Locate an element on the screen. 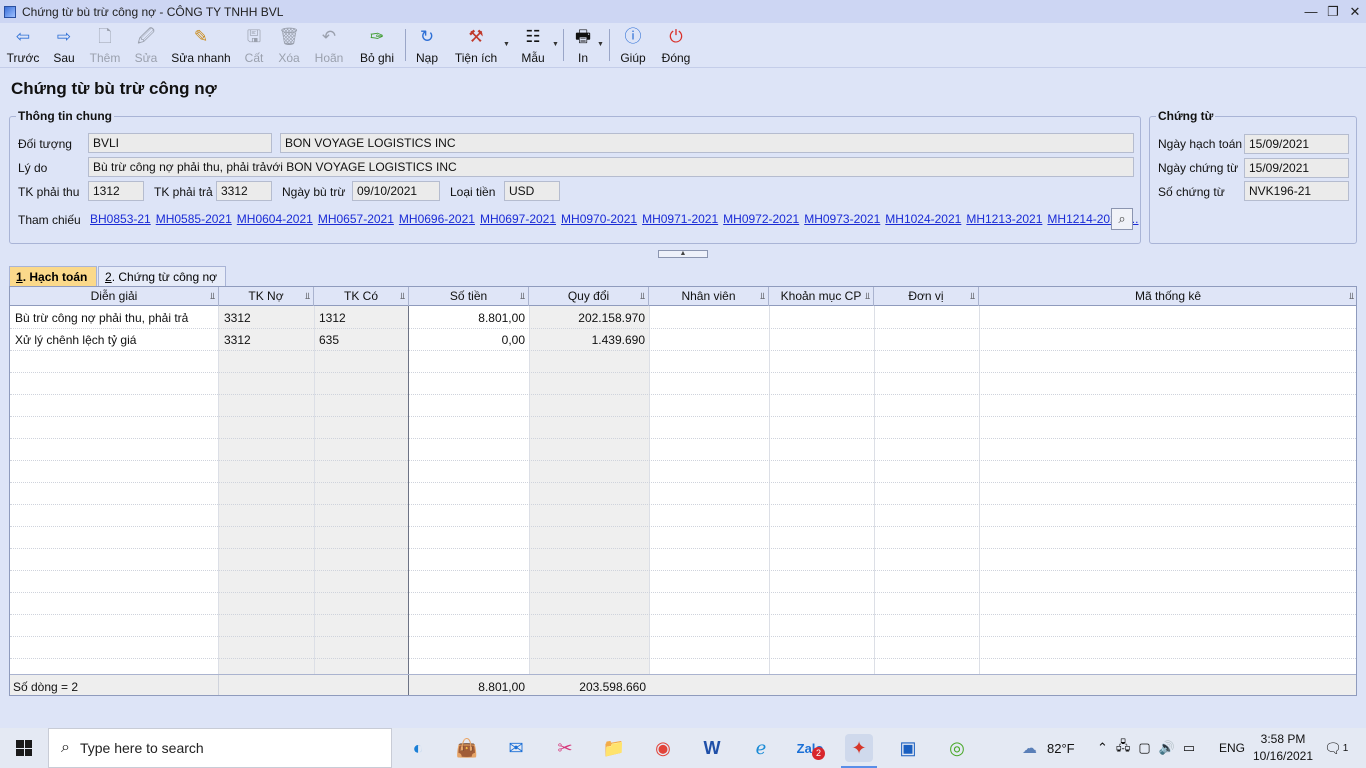 Image resolution: width=1366 pixels, height=768 pixels. column-header-khoan-muc-cp: Khoản mục CP ⫫ is located at coordinates (821, 296).